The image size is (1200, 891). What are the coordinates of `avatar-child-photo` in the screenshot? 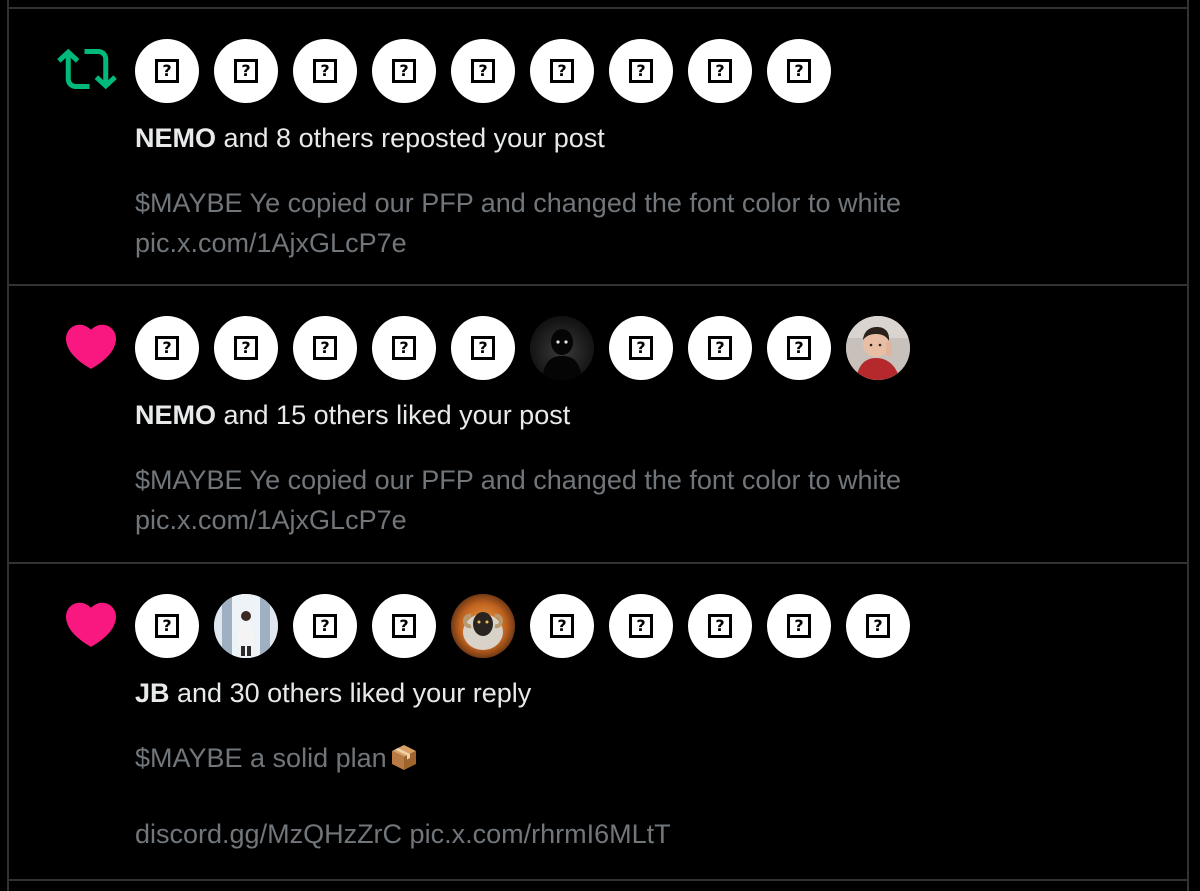 It's located at (878, 348).